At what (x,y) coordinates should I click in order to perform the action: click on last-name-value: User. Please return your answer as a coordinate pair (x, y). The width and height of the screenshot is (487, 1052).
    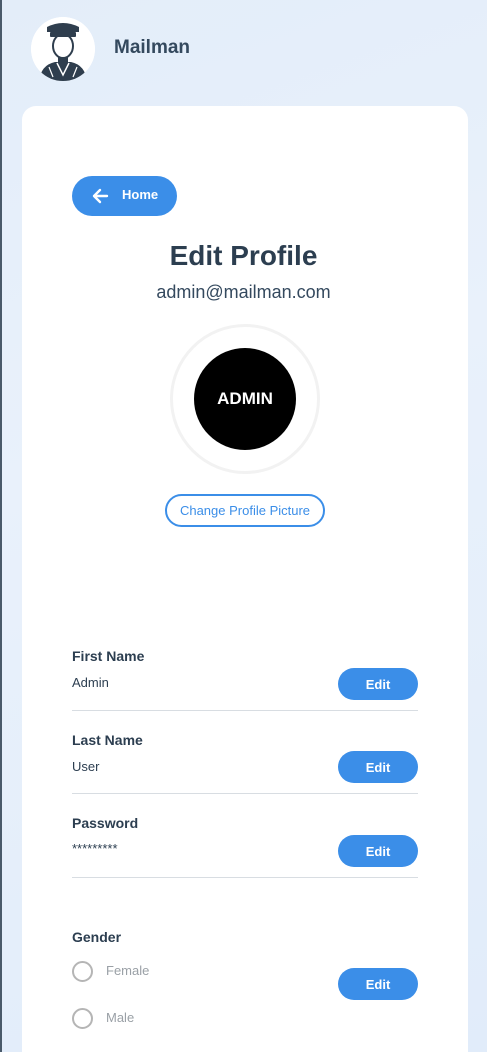
    Looking at the image, I should click on (86, 766).